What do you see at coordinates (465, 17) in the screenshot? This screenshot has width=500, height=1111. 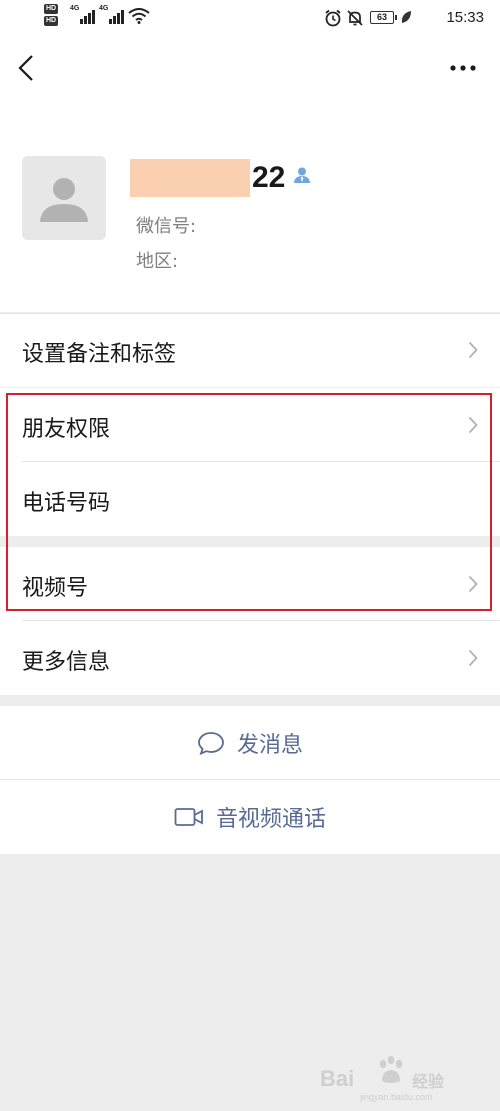 I see `status-time: 15:33` at bounding box center [465, 17].